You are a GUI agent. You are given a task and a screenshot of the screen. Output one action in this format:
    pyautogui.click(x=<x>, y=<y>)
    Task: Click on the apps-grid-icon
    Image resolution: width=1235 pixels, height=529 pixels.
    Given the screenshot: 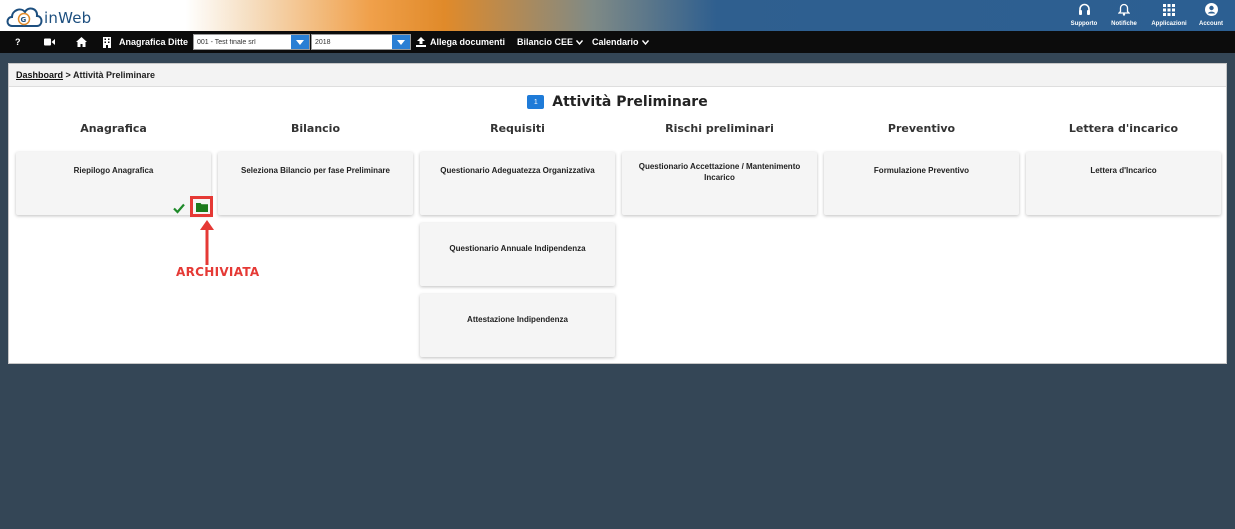 What is the action you would take?
    pyautogui.click(x=1169, y=9)
    